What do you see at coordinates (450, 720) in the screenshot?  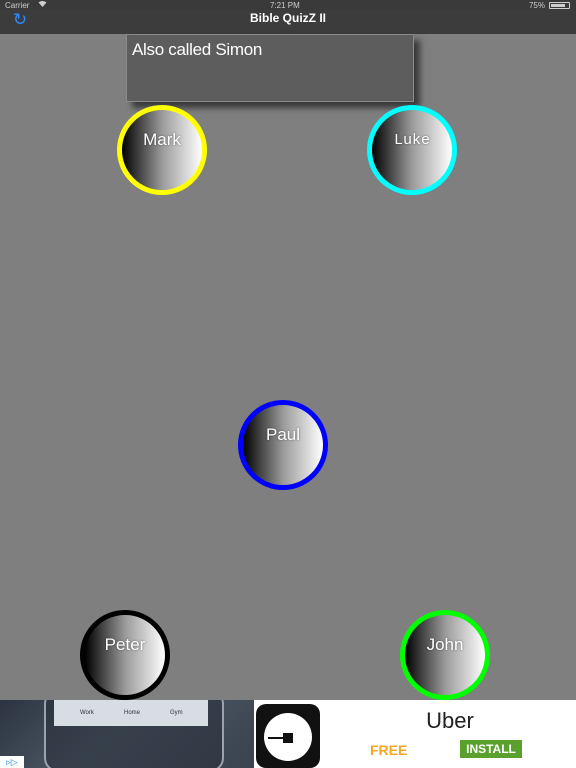 I see `ad-brand-name: Uber` at bounding box center [450, 720].